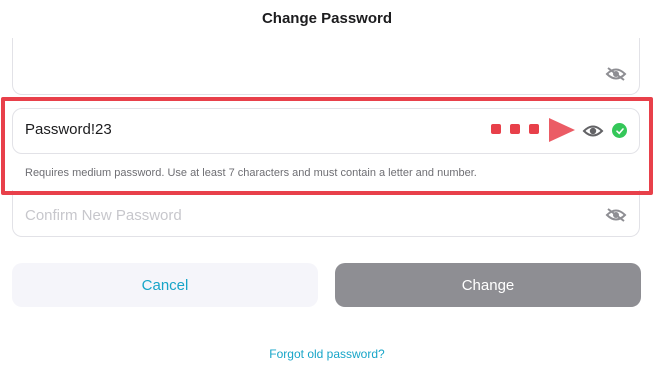 This screenshot has height=379, width=654. Describe the element at coordinates (619, 130) in the screenshot. I see `valid-check-icon` at that location.